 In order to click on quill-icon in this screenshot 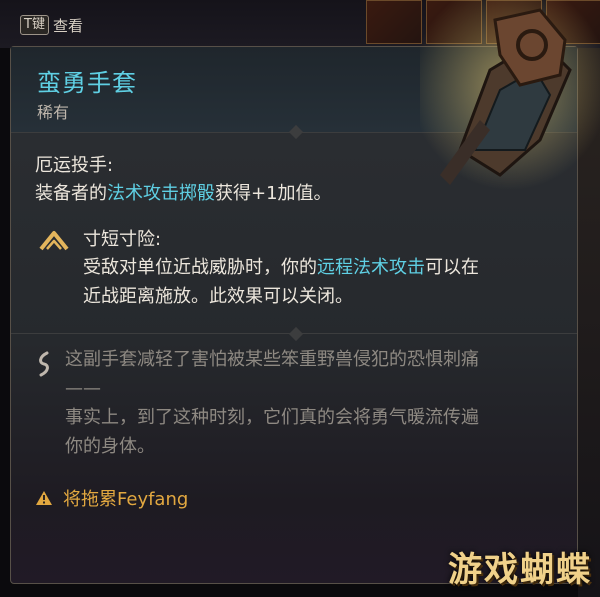, I will do `click(44, 364)`.